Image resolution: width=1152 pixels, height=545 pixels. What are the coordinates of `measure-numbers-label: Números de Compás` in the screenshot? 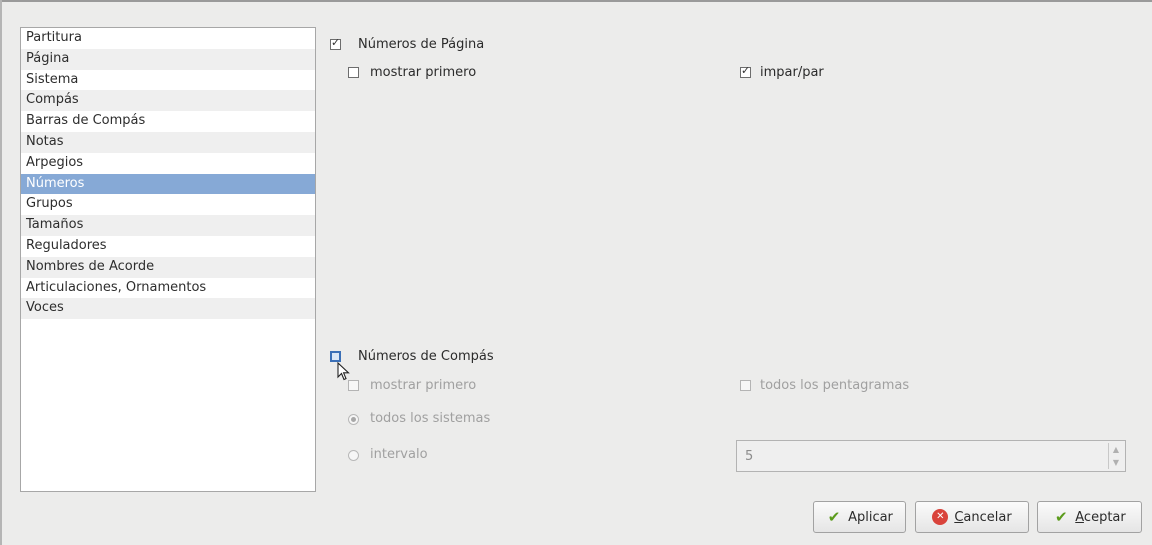 It's located at (426, 356).